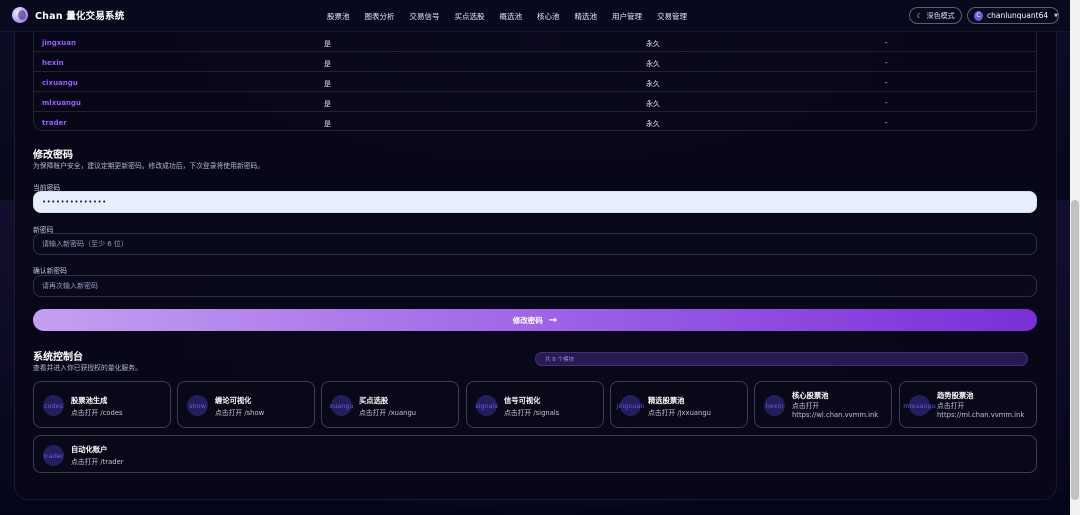  I want to click on service-link: 点击打开 /jxxuangu, so click(679, 413).